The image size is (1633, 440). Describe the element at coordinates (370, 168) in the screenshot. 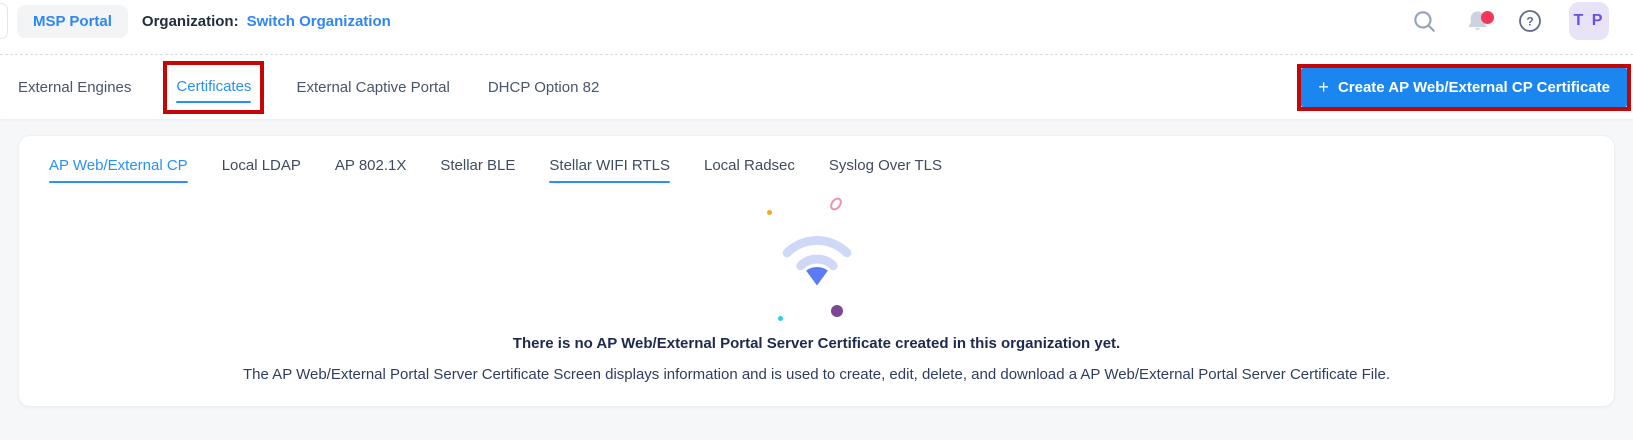

I see `tab-ap-8021x: AP 802.1X` at that location.